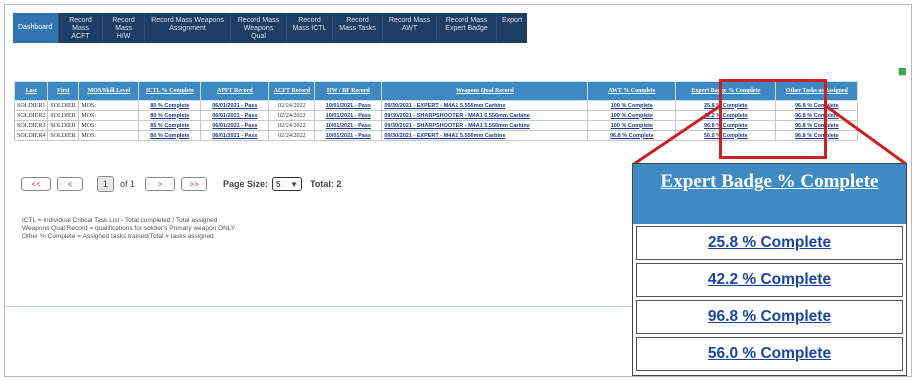  What do you see at coordinates (246, 184) in the screenshot?
I see `page-size-label: Page Size:` at bounding box center [246, 184].